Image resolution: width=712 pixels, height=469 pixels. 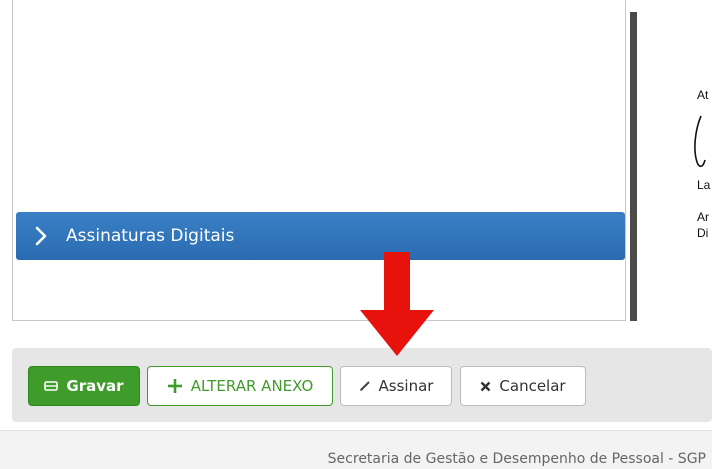 What do you see at coordinates (532, 386) in the screenshot?
I see `cancelar-label: Cancelar` at bounding box center [532, 386].